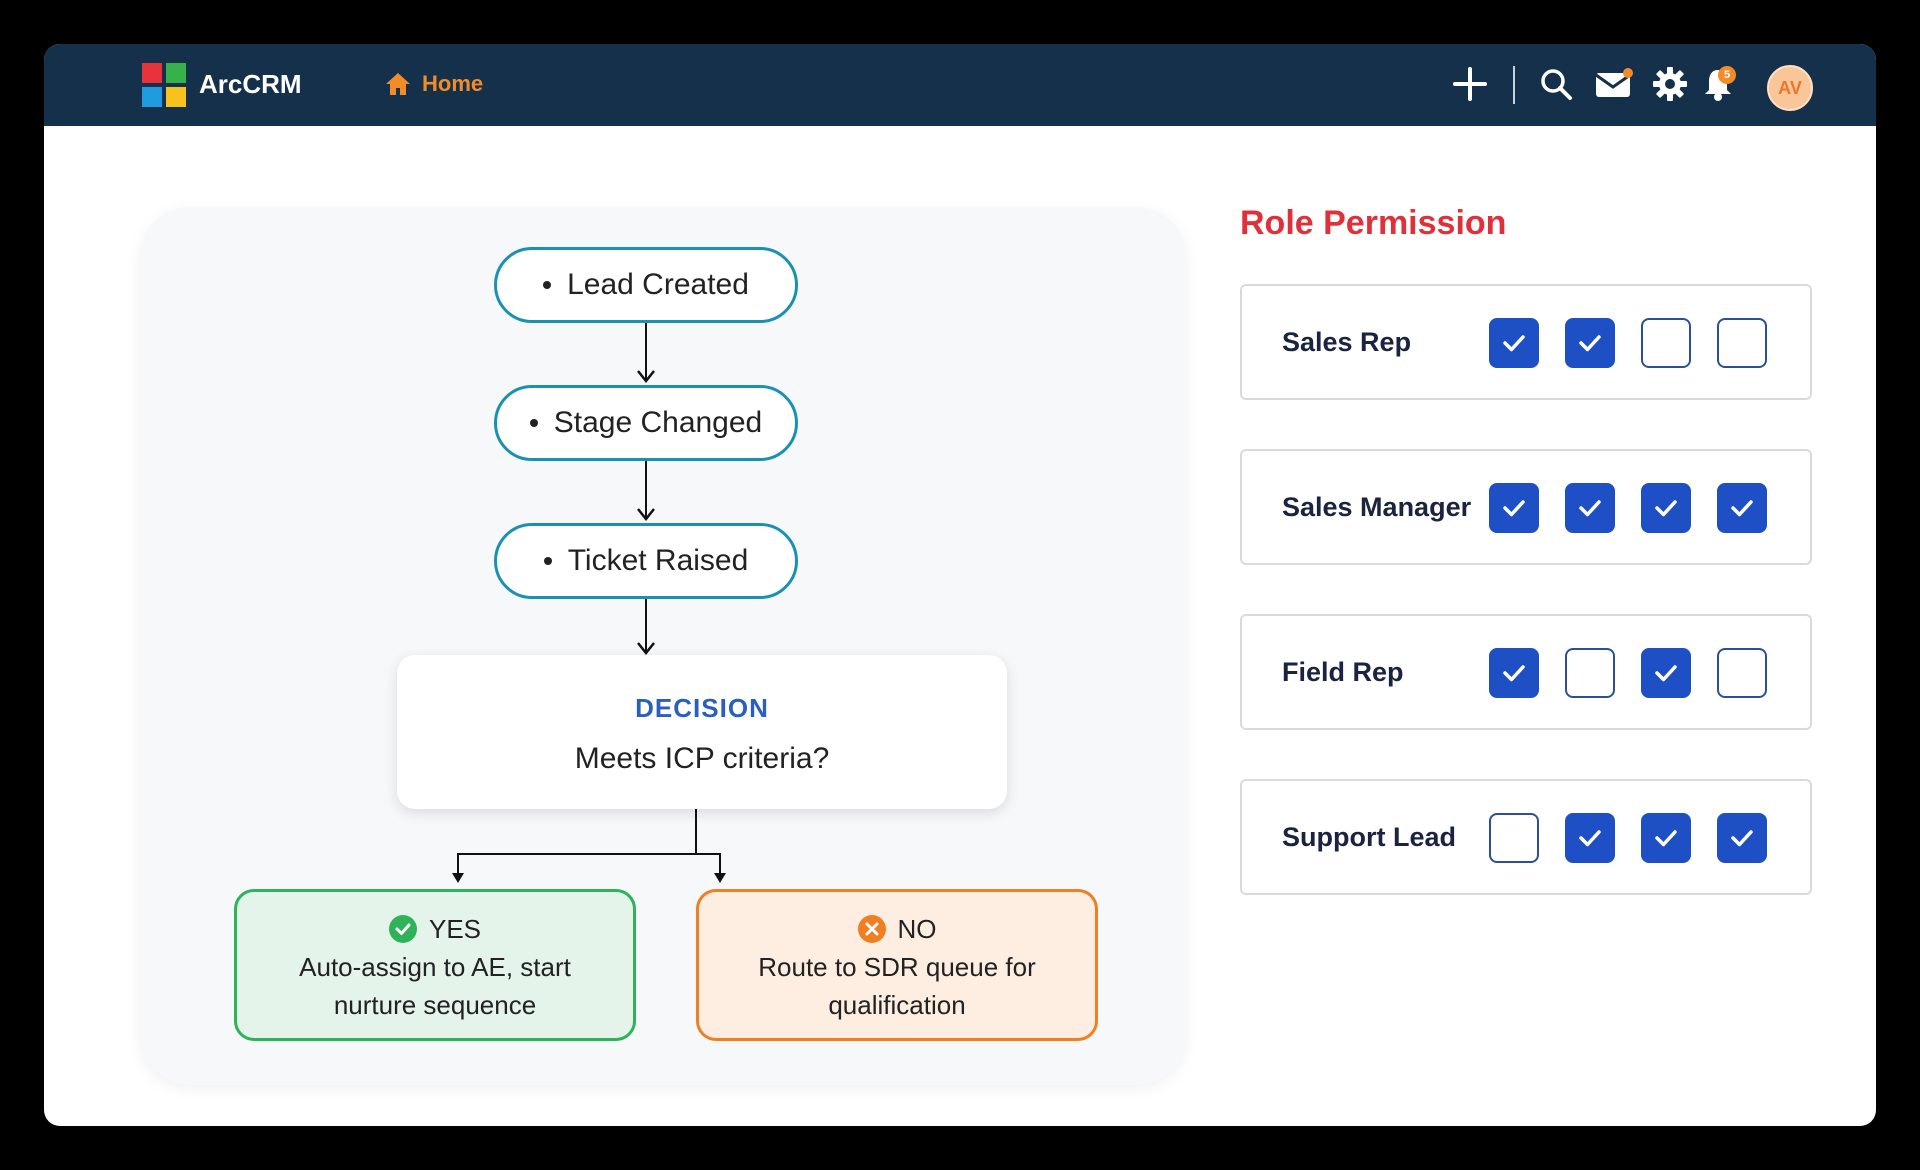 The height and width of the screenshot is (1170, 1920). I want to click on close-circle-icon, so click(871, 929).